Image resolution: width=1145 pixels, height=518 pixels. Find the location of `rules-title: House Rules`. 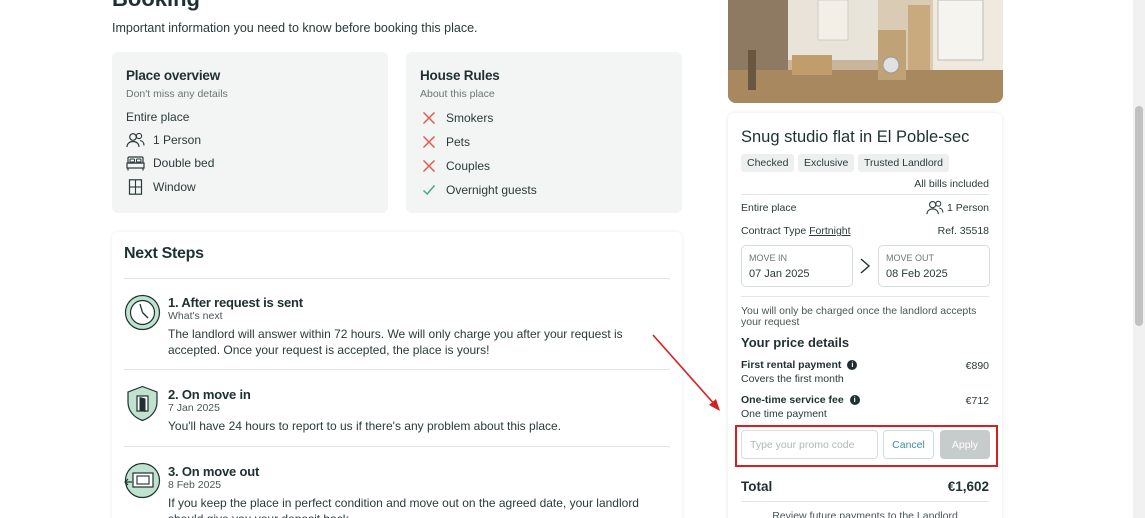

rules-title: House Rules is located at coordinates (460, 75).